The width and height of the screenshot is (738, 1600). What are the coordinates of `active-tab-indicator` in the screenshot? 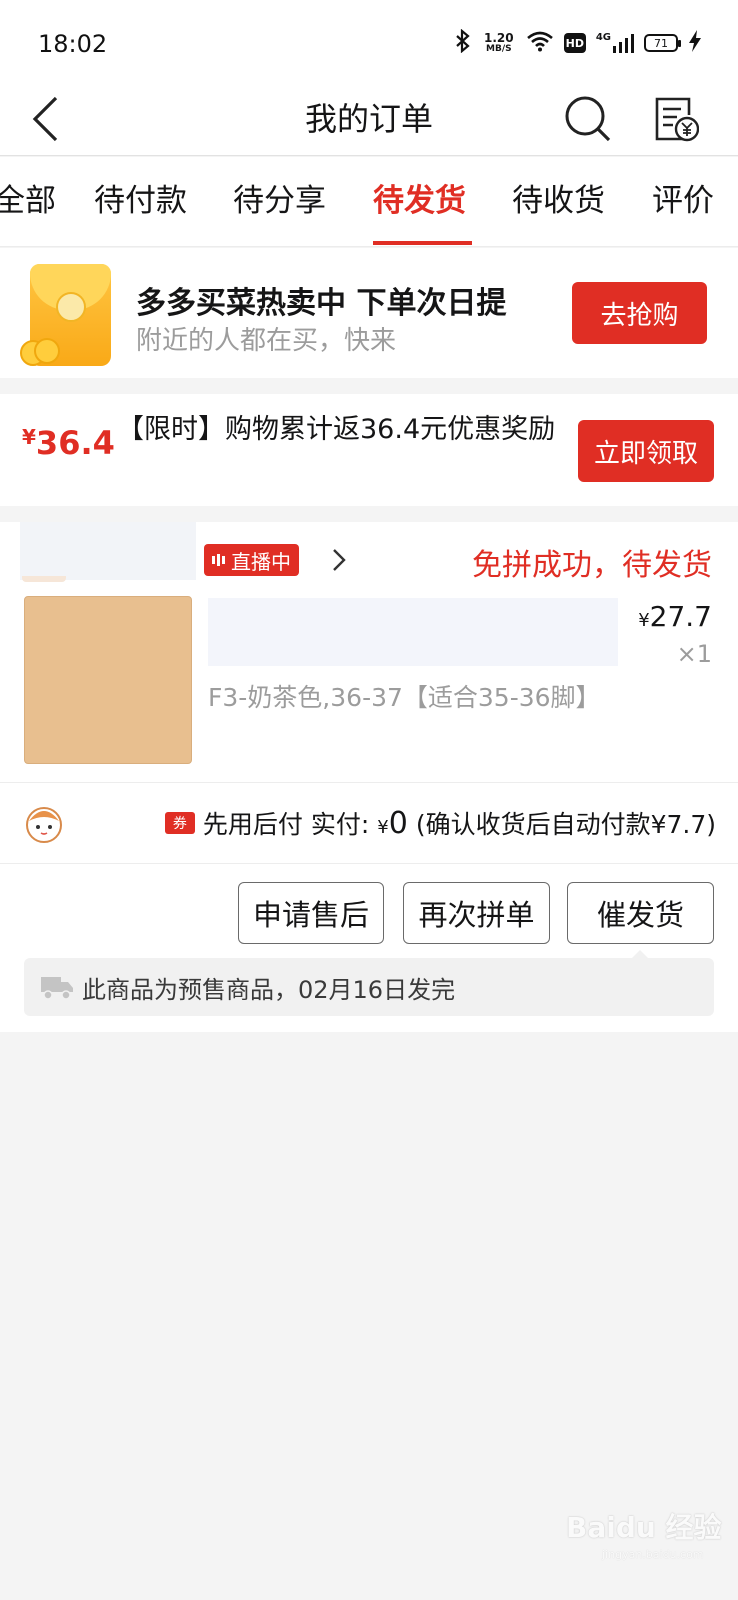 It's located at (422, 243).